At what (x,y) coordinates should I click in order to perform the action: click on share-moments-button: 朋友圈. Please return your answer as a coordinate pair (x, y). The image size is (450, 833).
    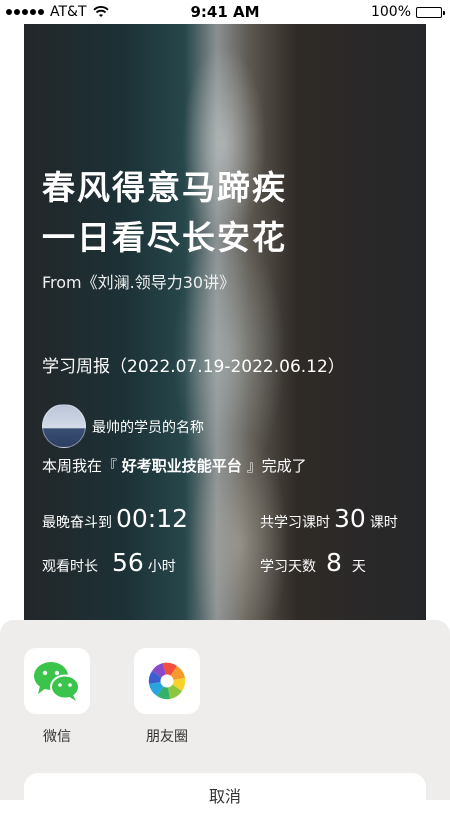
    Looking at the image, I should click on (167, 697).